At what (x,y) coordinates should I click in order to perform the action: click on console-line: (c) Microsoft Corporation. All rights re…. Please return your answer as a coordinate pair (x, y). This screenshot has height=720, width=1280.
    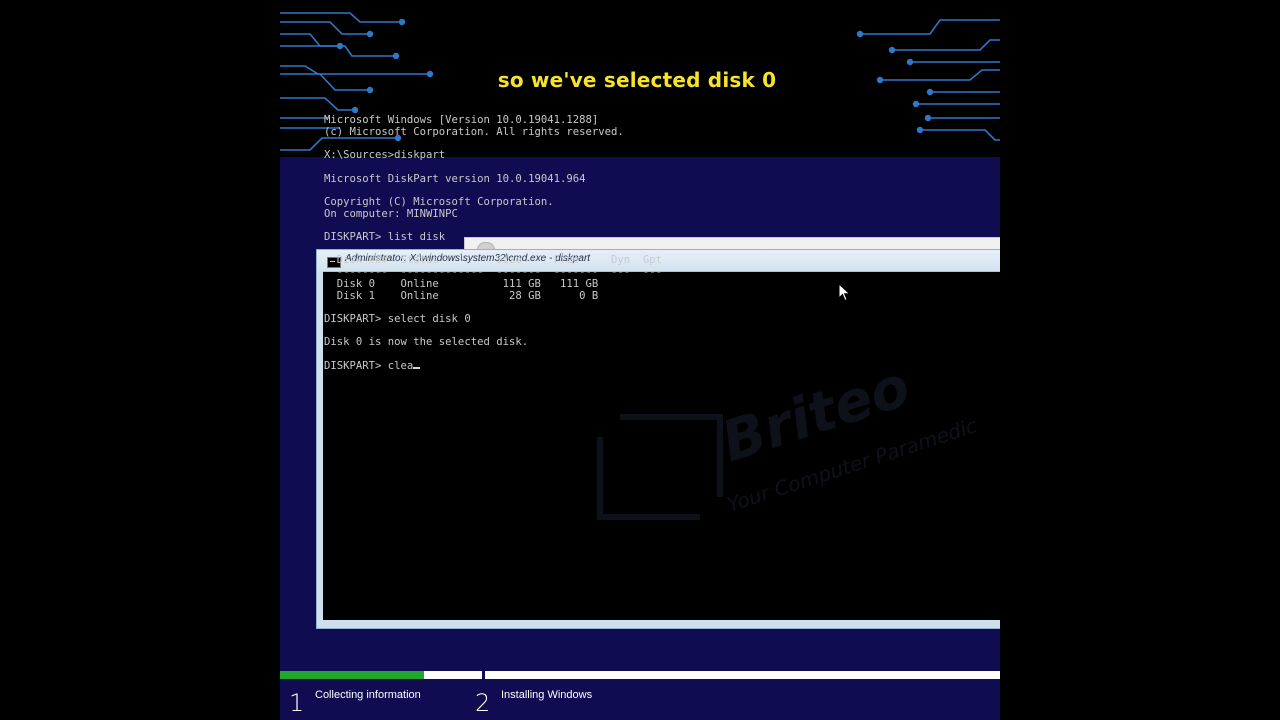
    Looking at the image, I should click on (474, 131).